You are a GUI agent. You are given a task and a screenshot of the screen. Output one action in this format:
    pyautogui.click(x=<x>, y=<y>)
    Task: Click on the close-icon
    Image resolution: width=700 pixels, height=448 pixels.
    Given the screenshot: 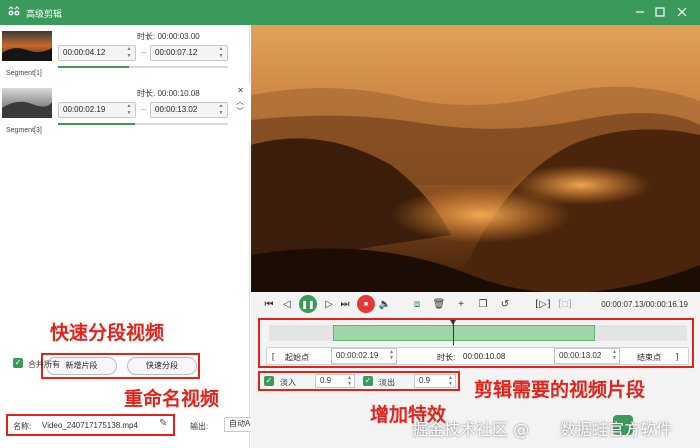 What is the action you would take?
    pyautogui.click(x=682, y=12)
    